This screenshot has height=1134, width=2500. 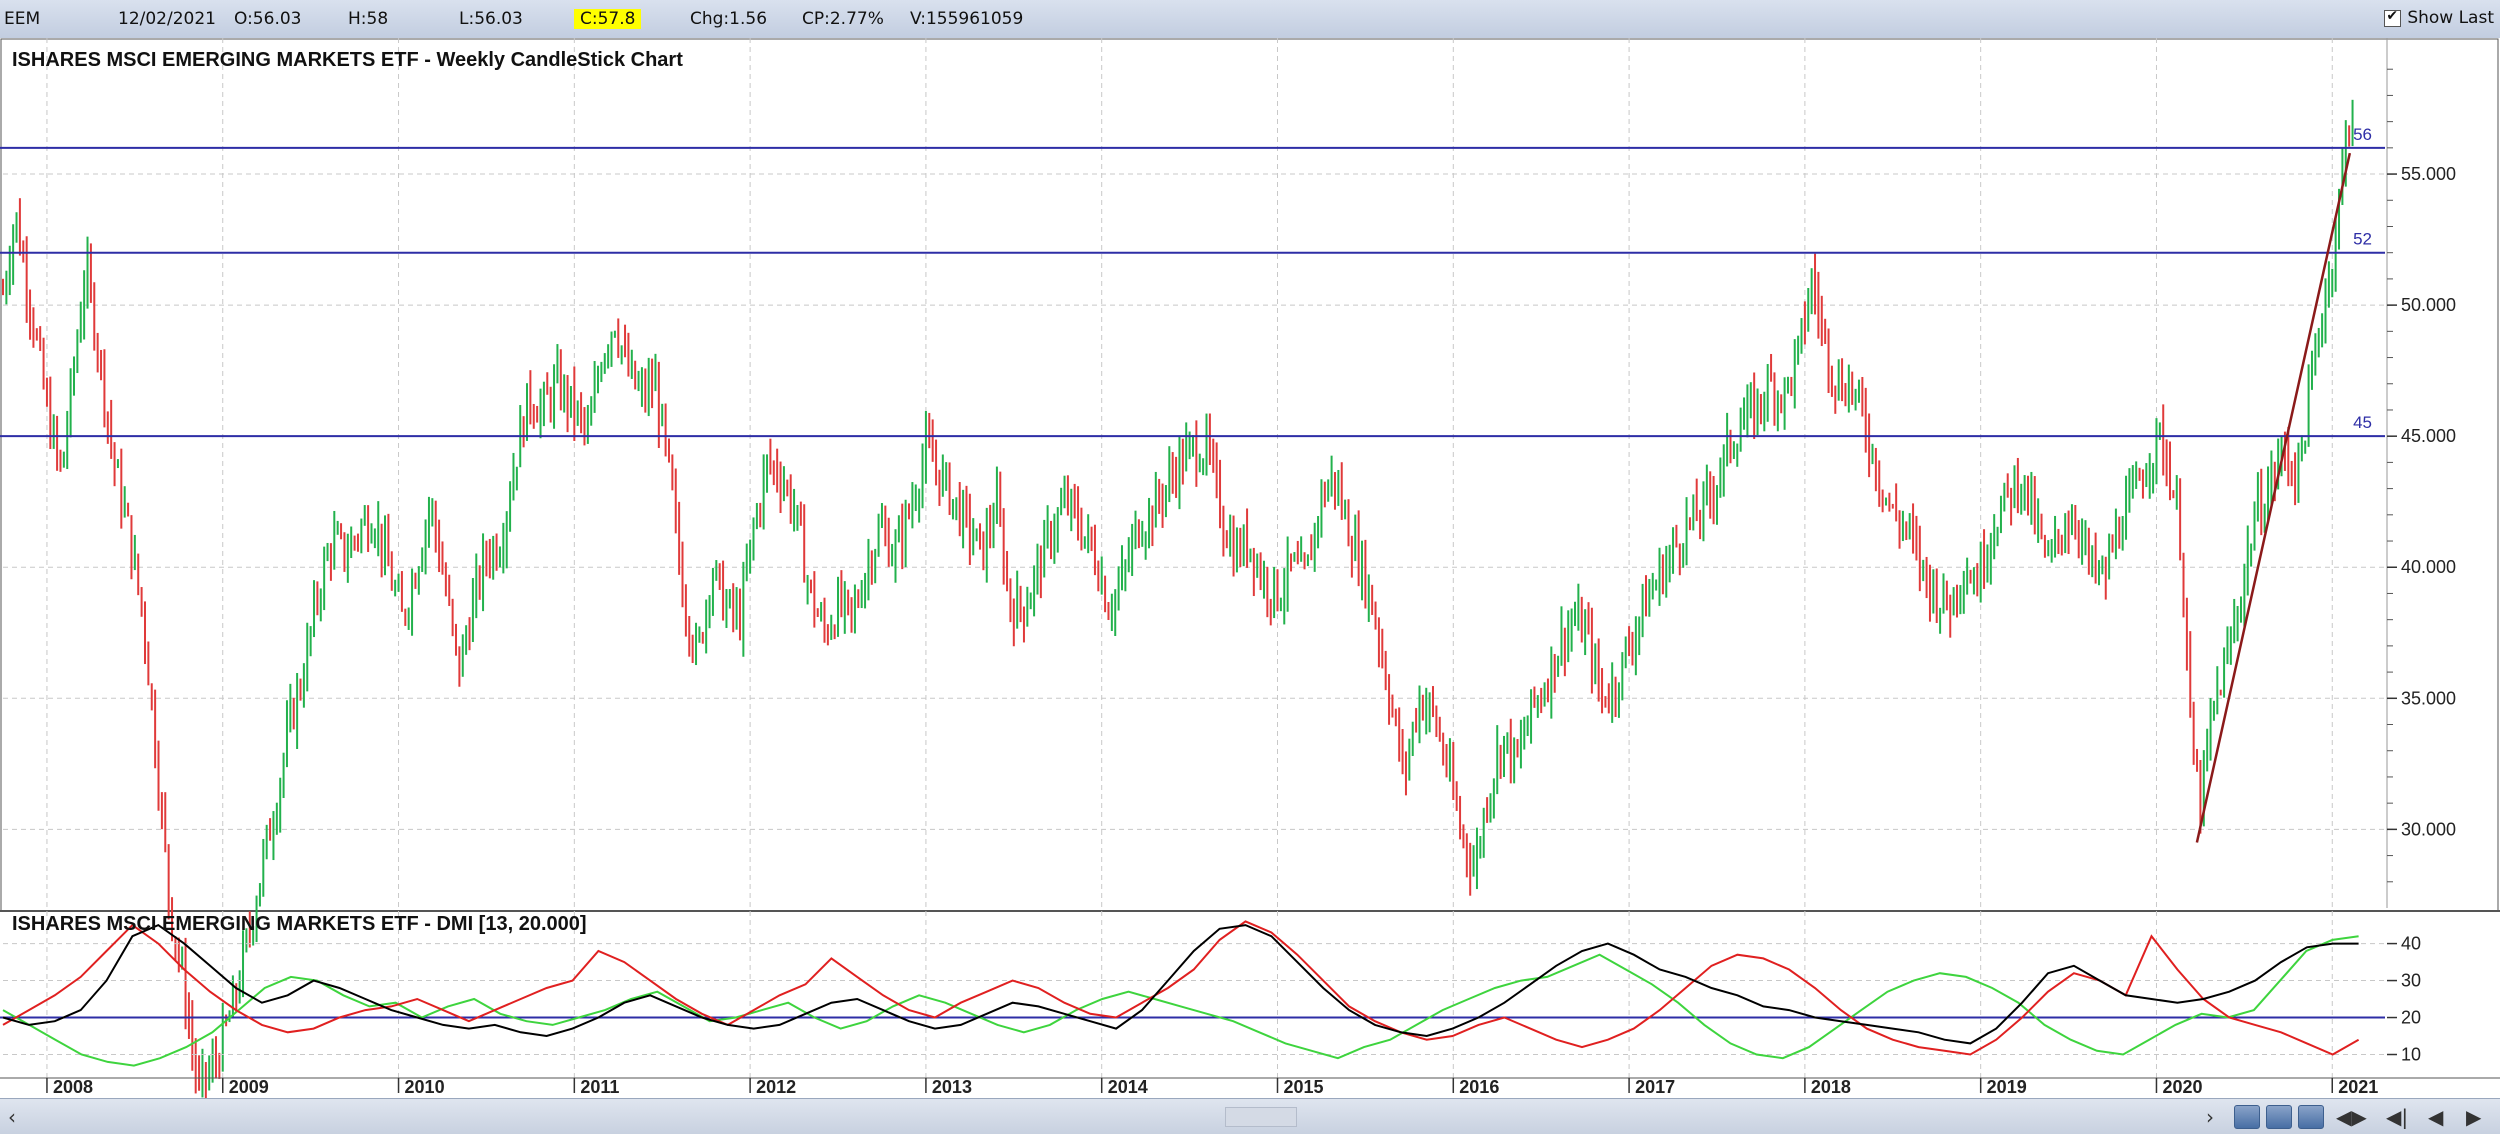 What do you see at coordinates (167, 19) in the screenshot?
I see `date-label: 12/02/2021` at bounding box center [167, 19].